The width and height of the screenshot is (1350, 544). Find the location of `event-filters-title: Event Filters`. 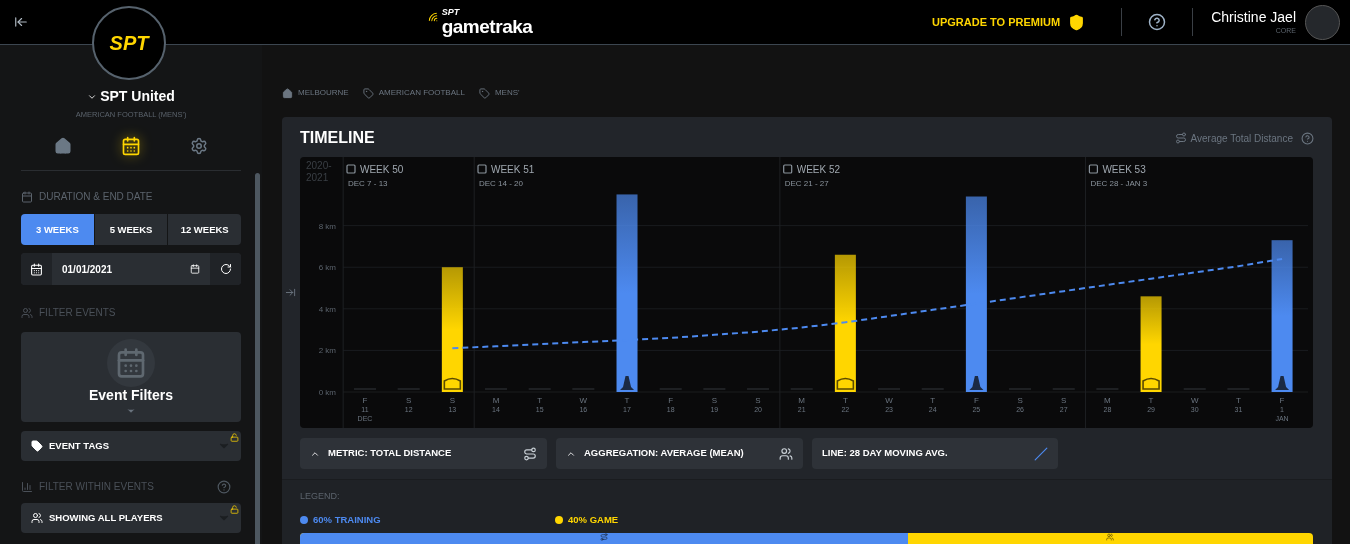

event-filters-title: Event Filters is located at coordinates (131, 396).